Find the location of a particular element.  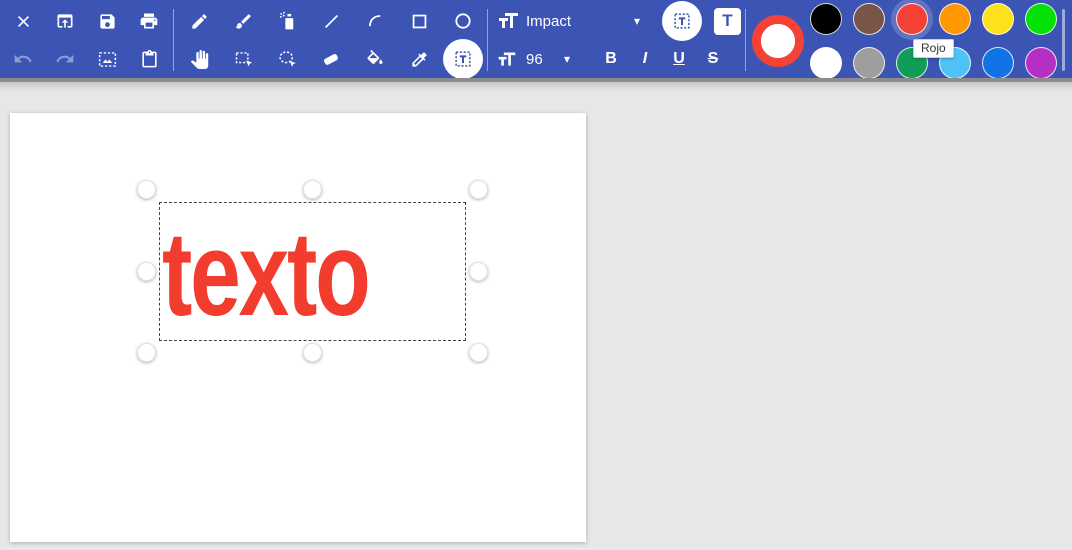

export-button is located at coordinates (65, 21).